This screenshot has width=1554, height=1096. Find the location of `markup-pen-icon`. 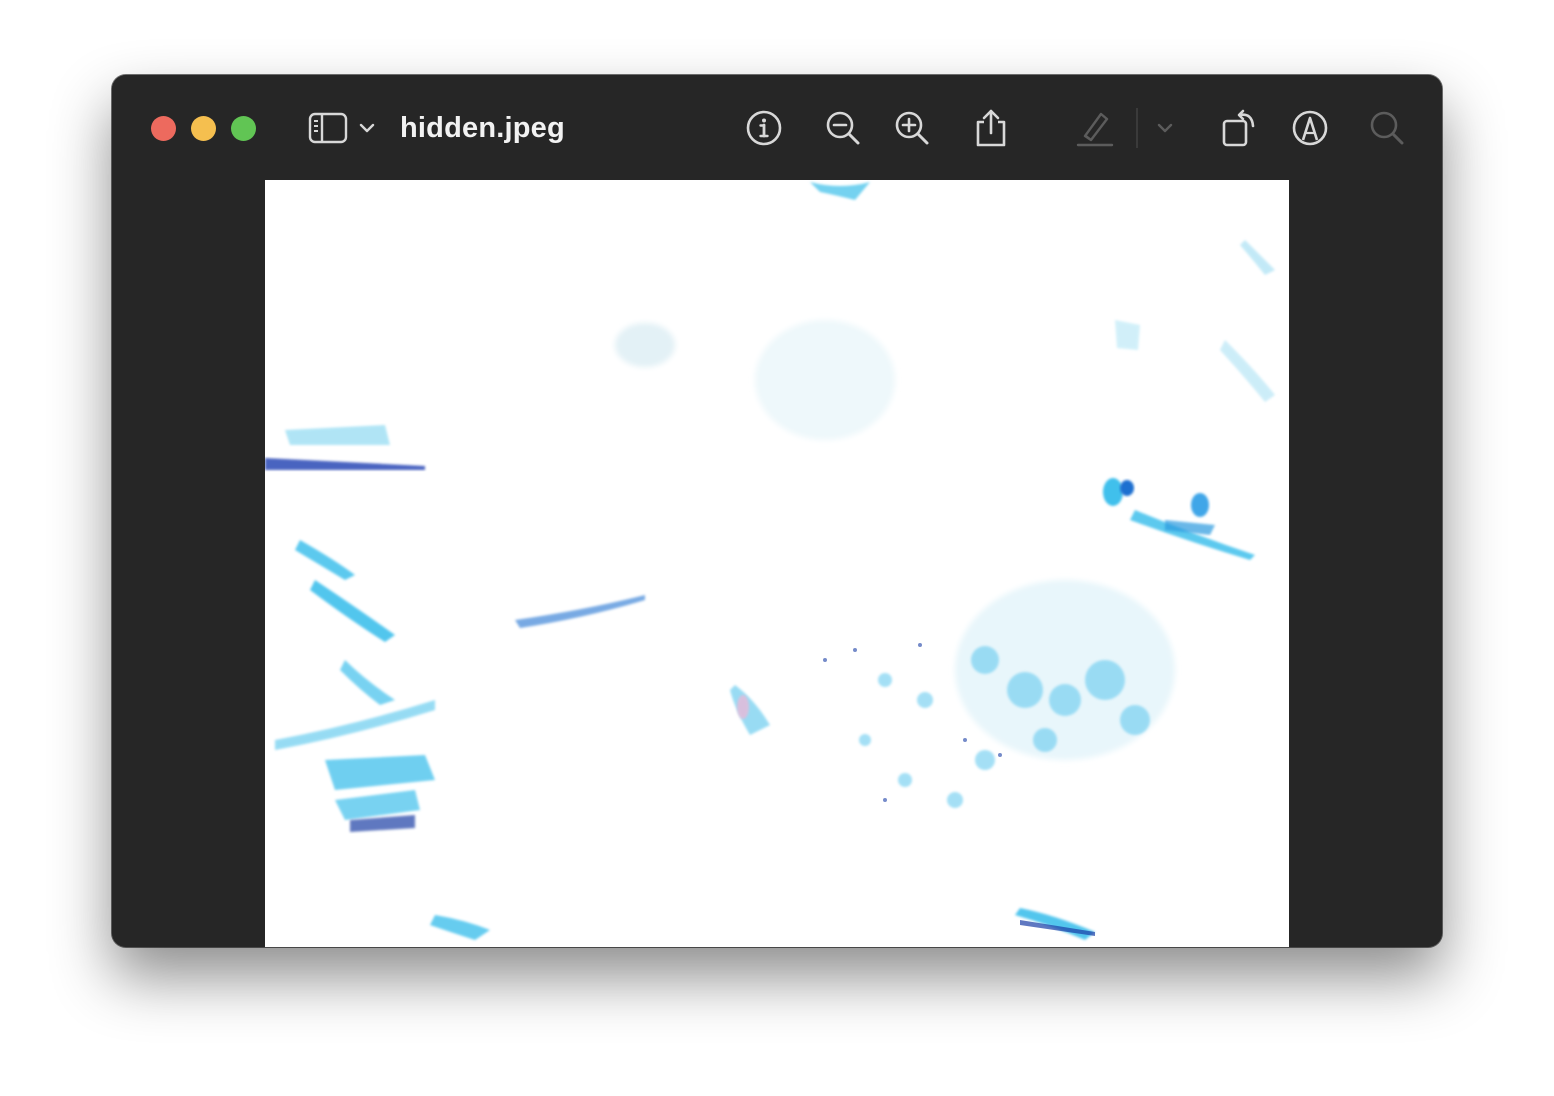

markup-pen-icon is located at coordinates (1310, 128).